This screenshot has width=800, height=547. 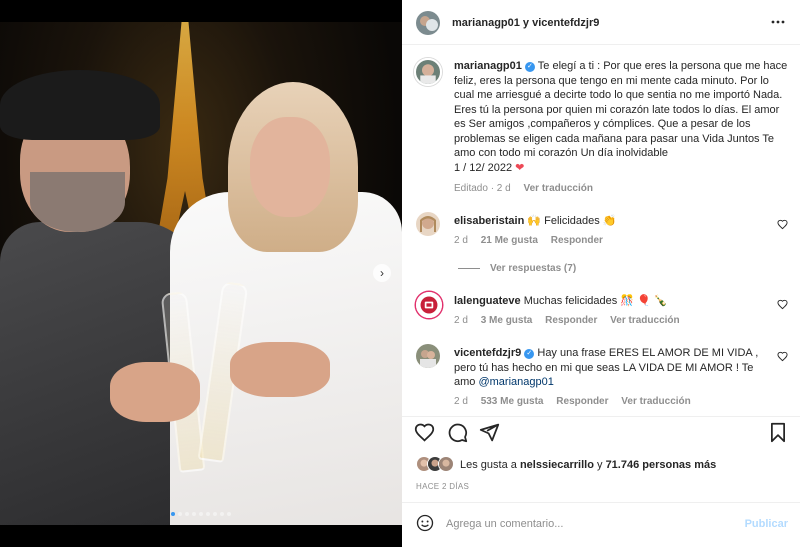 I want to click on man-hat, so click(x=80, y=105).